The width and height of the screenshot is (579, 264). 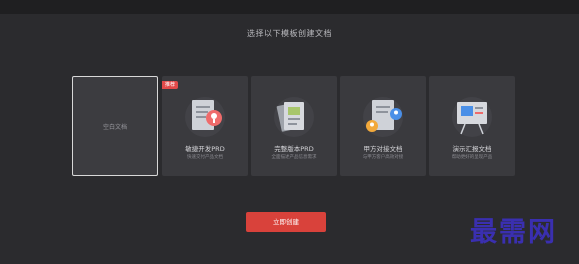 I want to click on template-description: 与甲方客户高效对接, so click(x=383, y=157).